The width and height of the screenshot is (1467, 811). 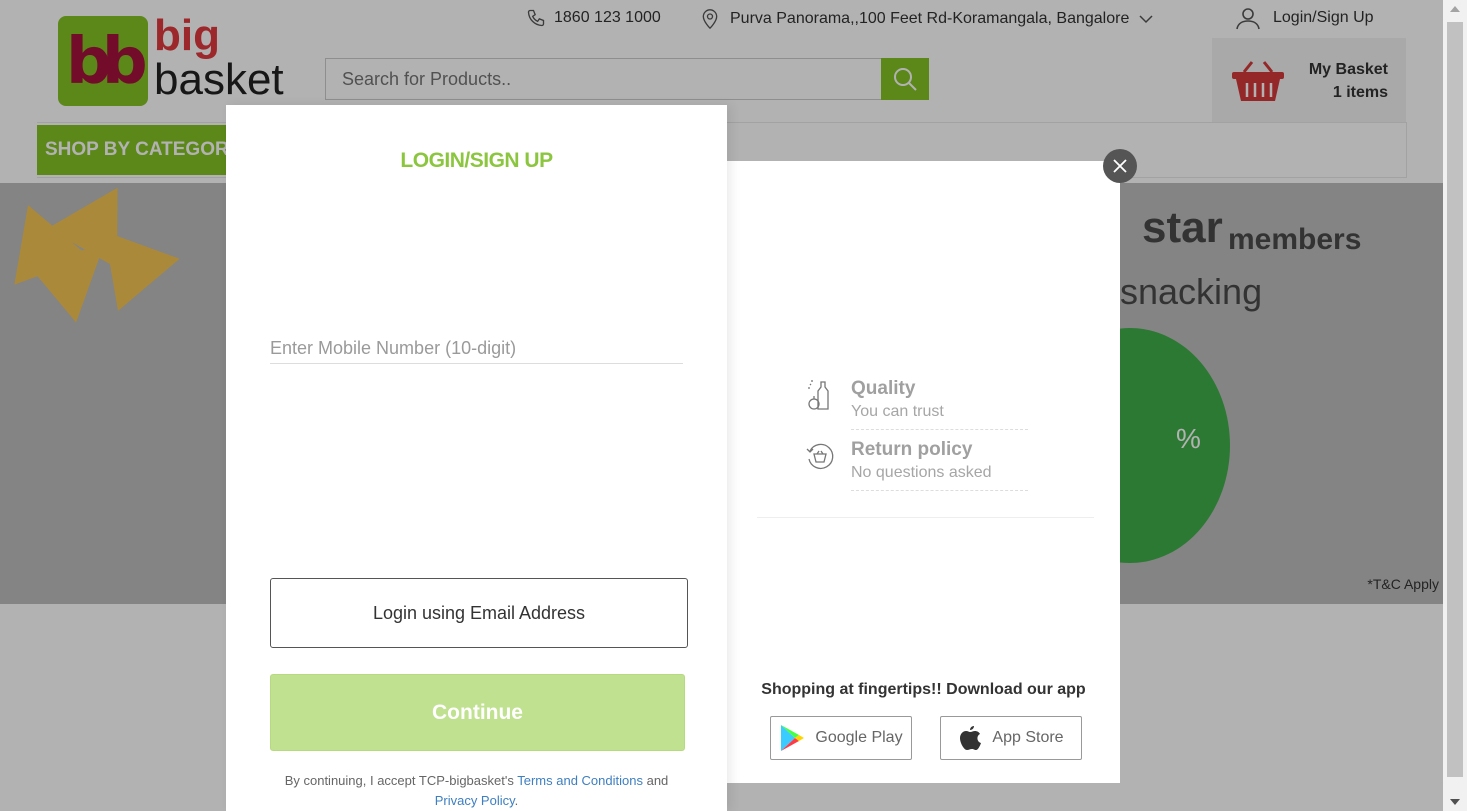 I want to click on apple-icon, so click(x=971, y=738).